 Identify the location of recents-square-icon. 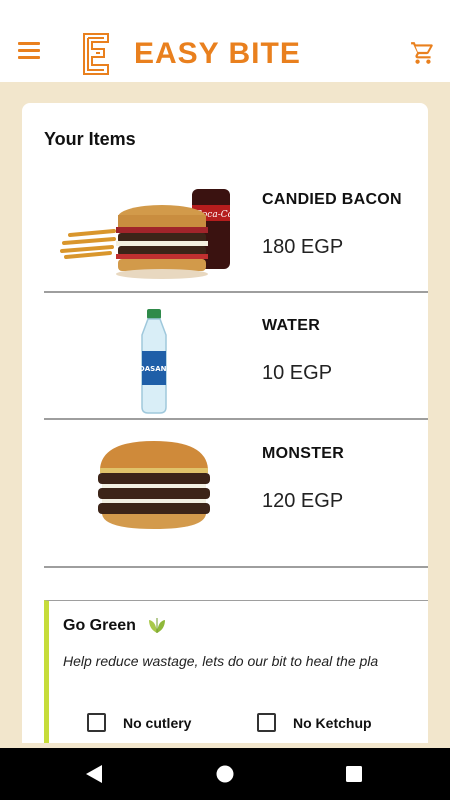
(354, 774).